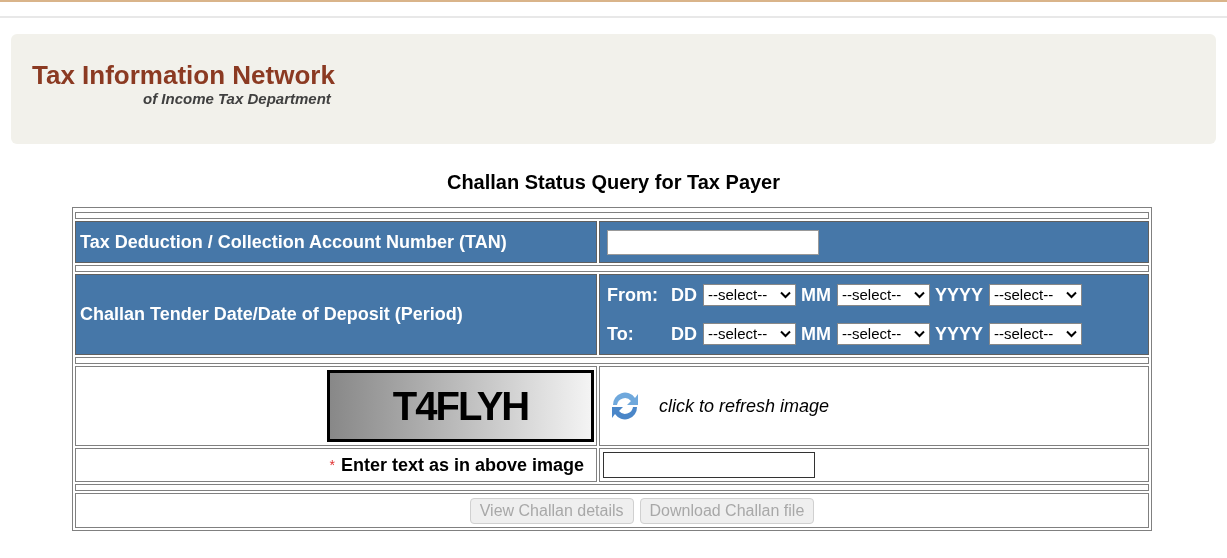 The width and height of the screenshot is (1227, 558). I want to click on tan-input-field, so click(713, 242).